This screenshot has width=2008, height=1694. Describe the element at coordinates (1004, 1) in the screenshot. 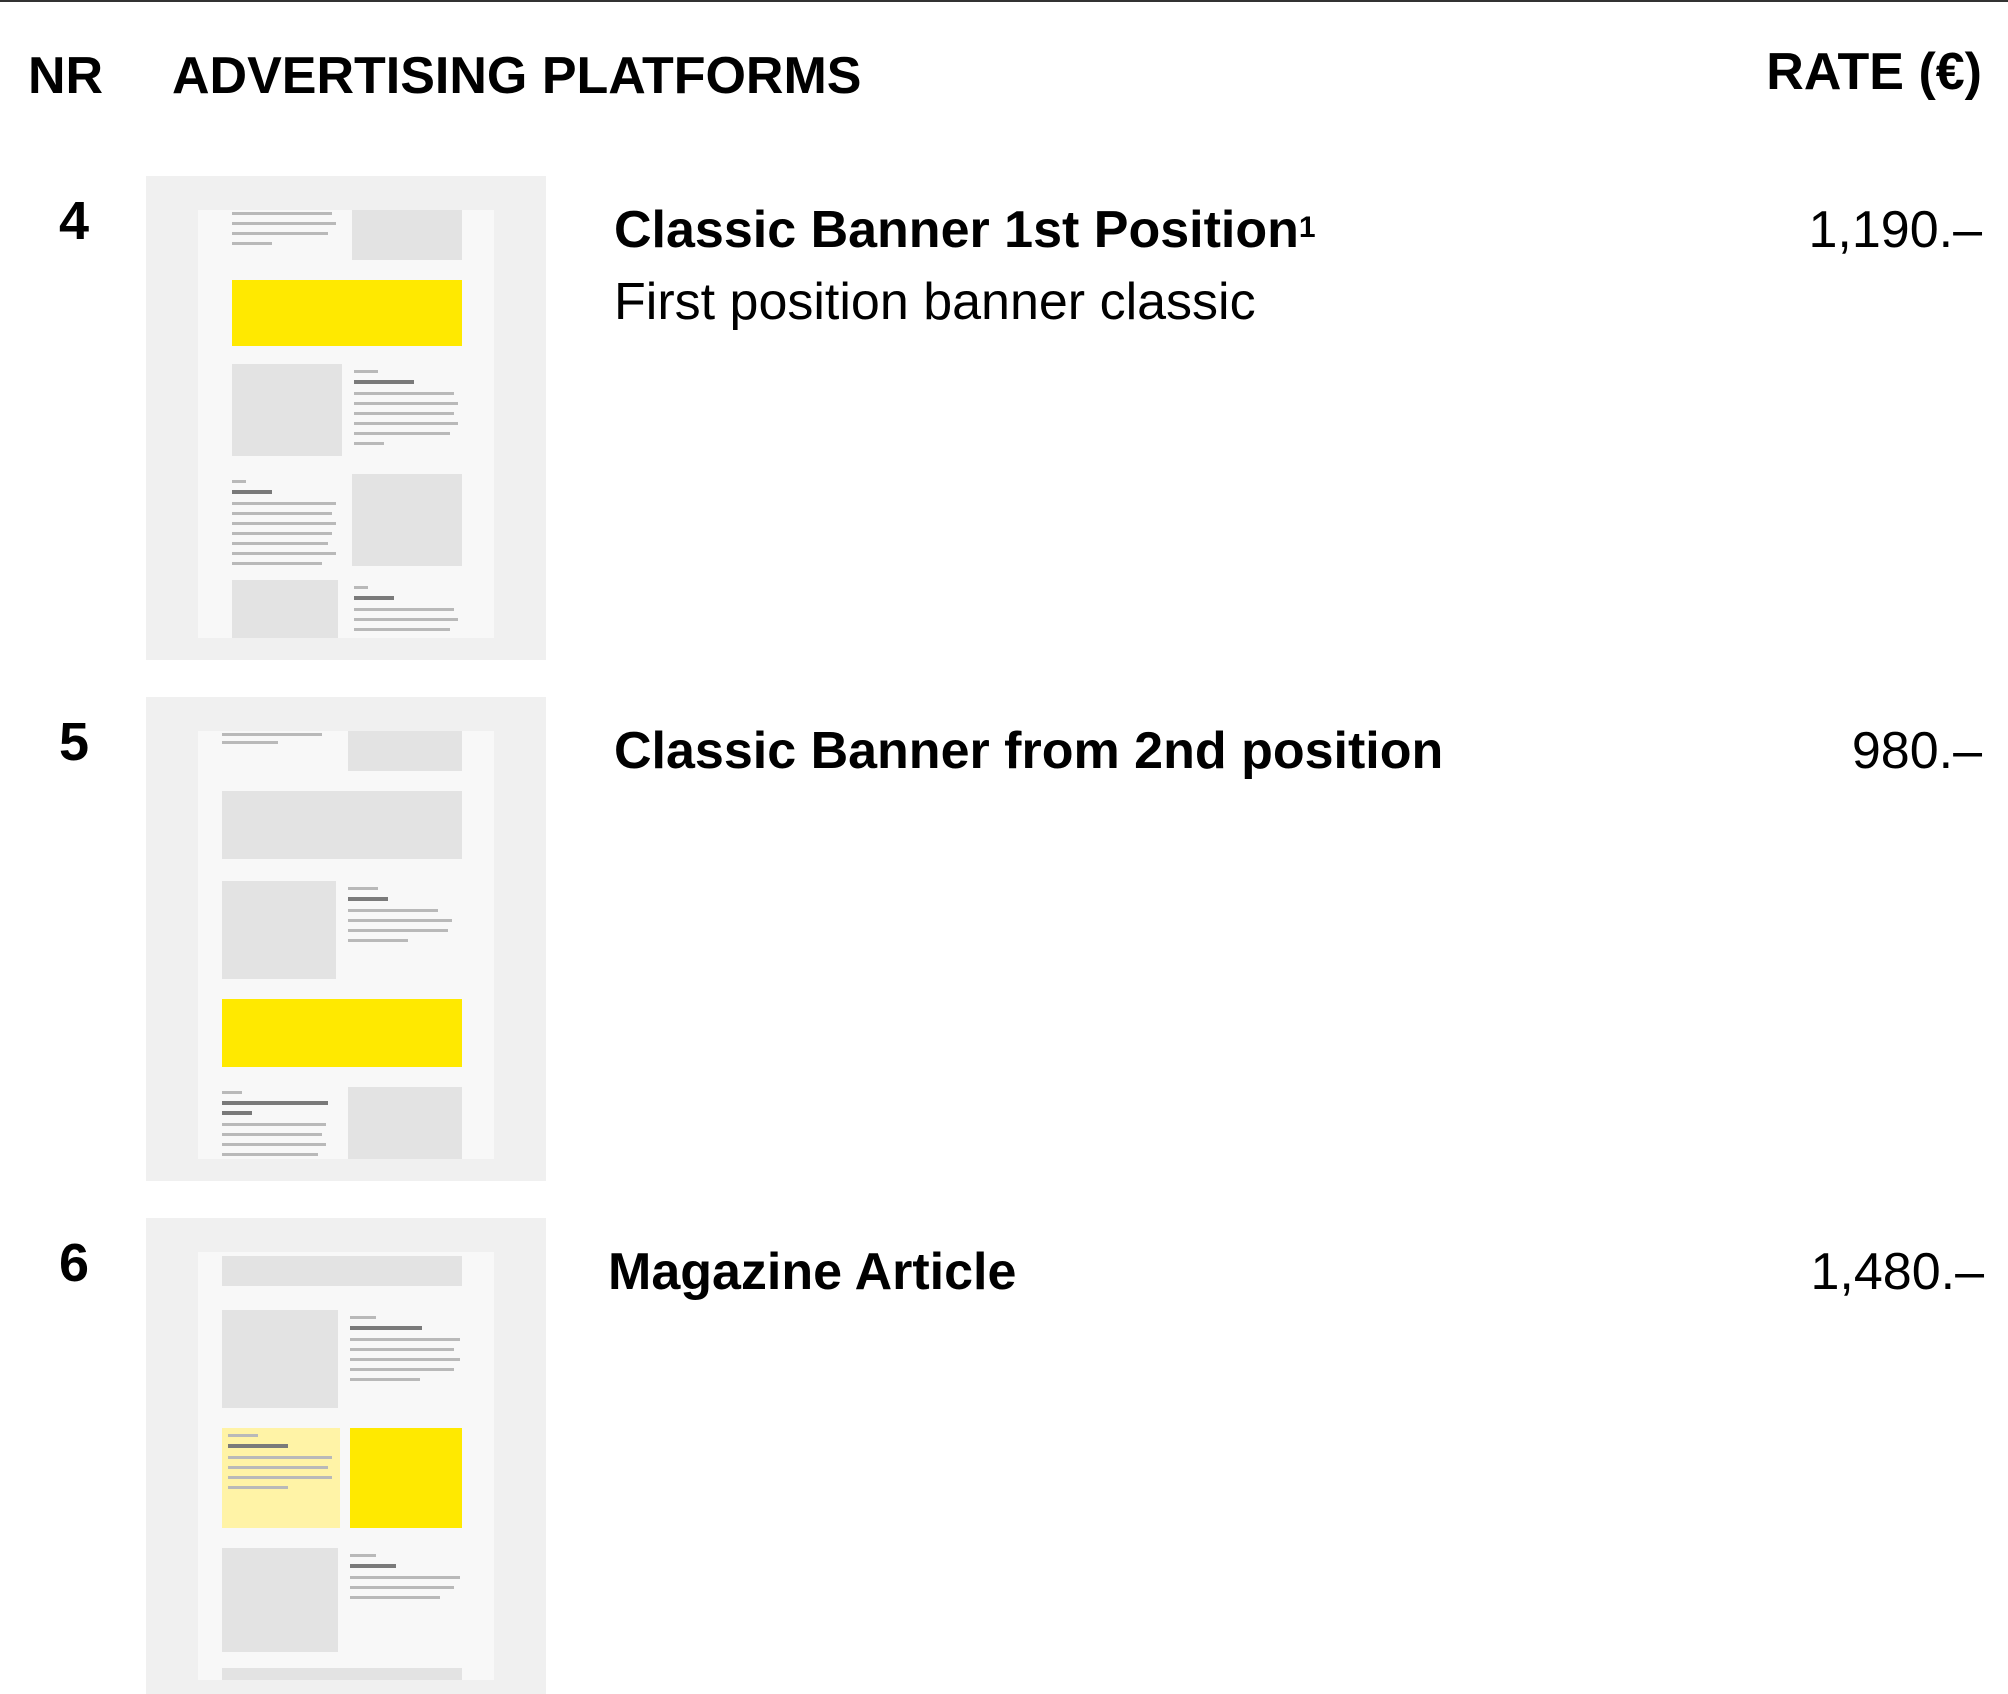

I see `top-divider` at that location.